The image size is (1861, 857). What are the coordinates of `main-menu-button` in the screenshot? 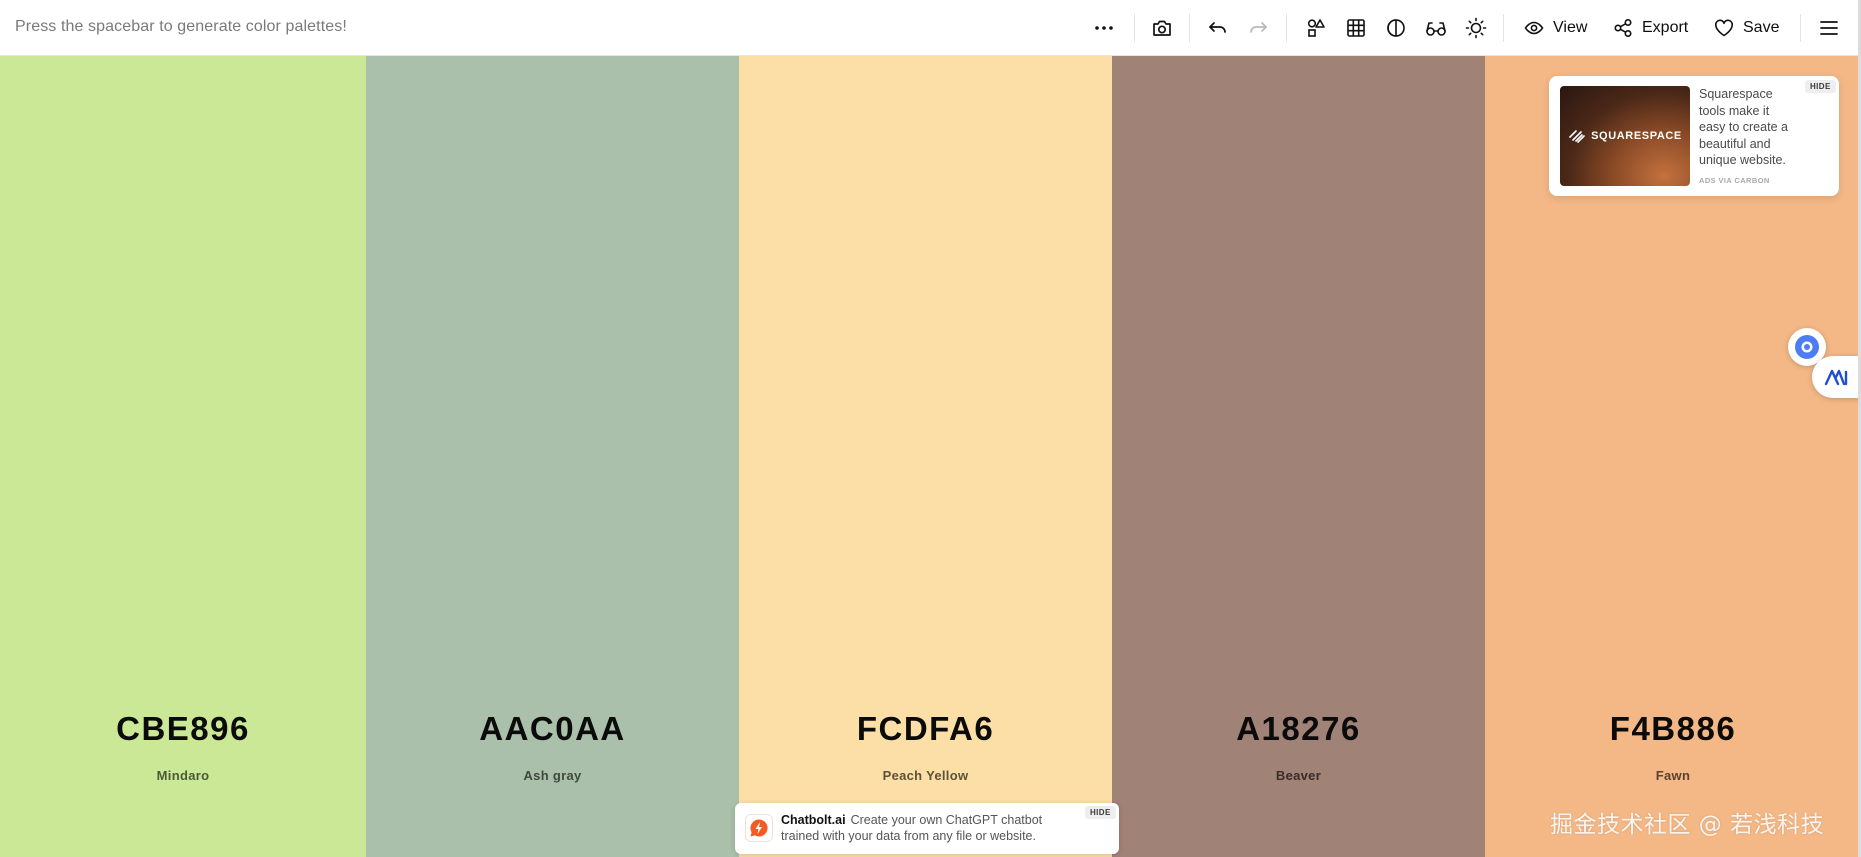 It's located at (1829, 28).